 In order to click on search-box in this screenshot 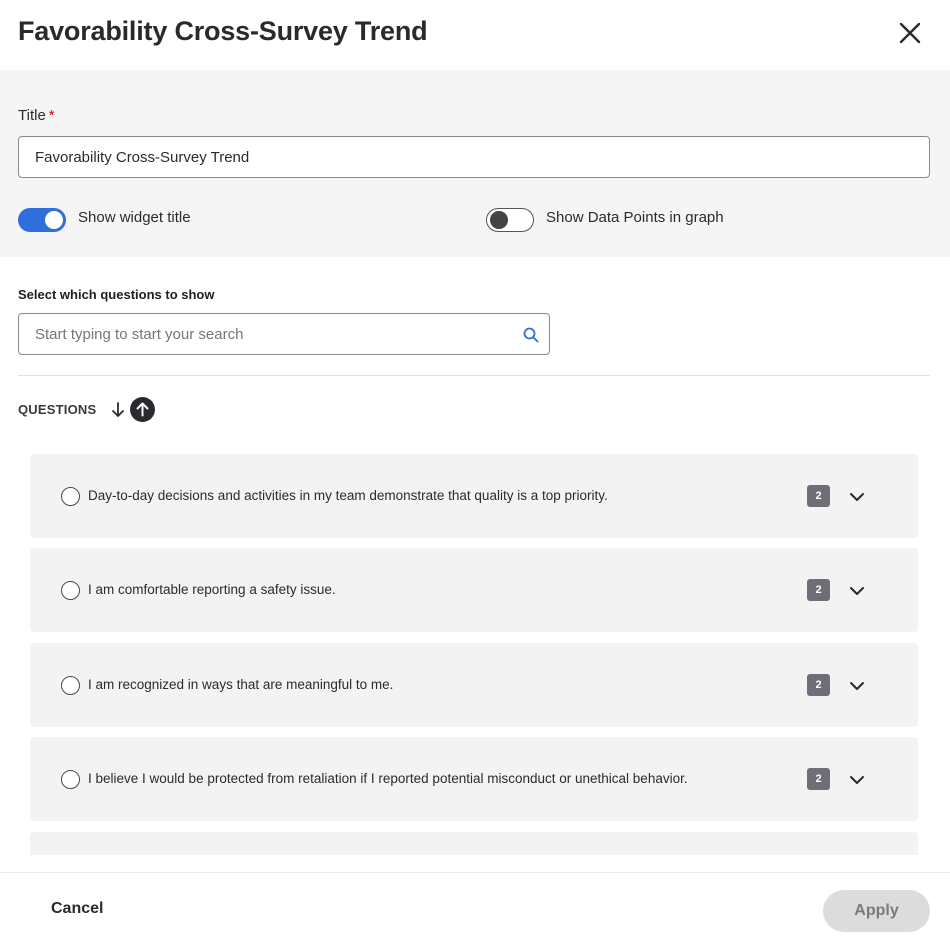, I will do `click(284, 334)`.